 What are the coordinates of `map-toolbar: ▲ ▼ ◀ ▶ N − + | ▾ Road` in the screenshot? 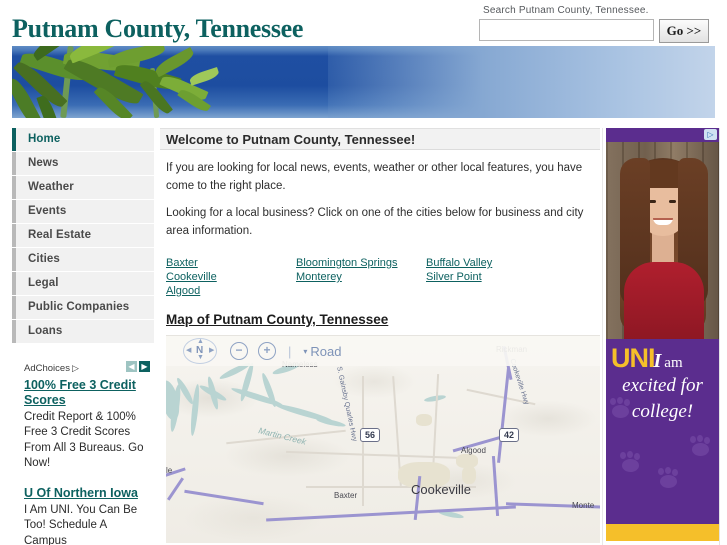 It's located at (383, 351).